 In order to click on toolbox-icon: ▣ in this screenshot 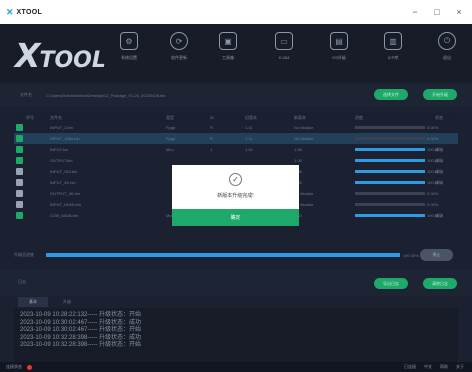, I will do `click(228, 41)`.